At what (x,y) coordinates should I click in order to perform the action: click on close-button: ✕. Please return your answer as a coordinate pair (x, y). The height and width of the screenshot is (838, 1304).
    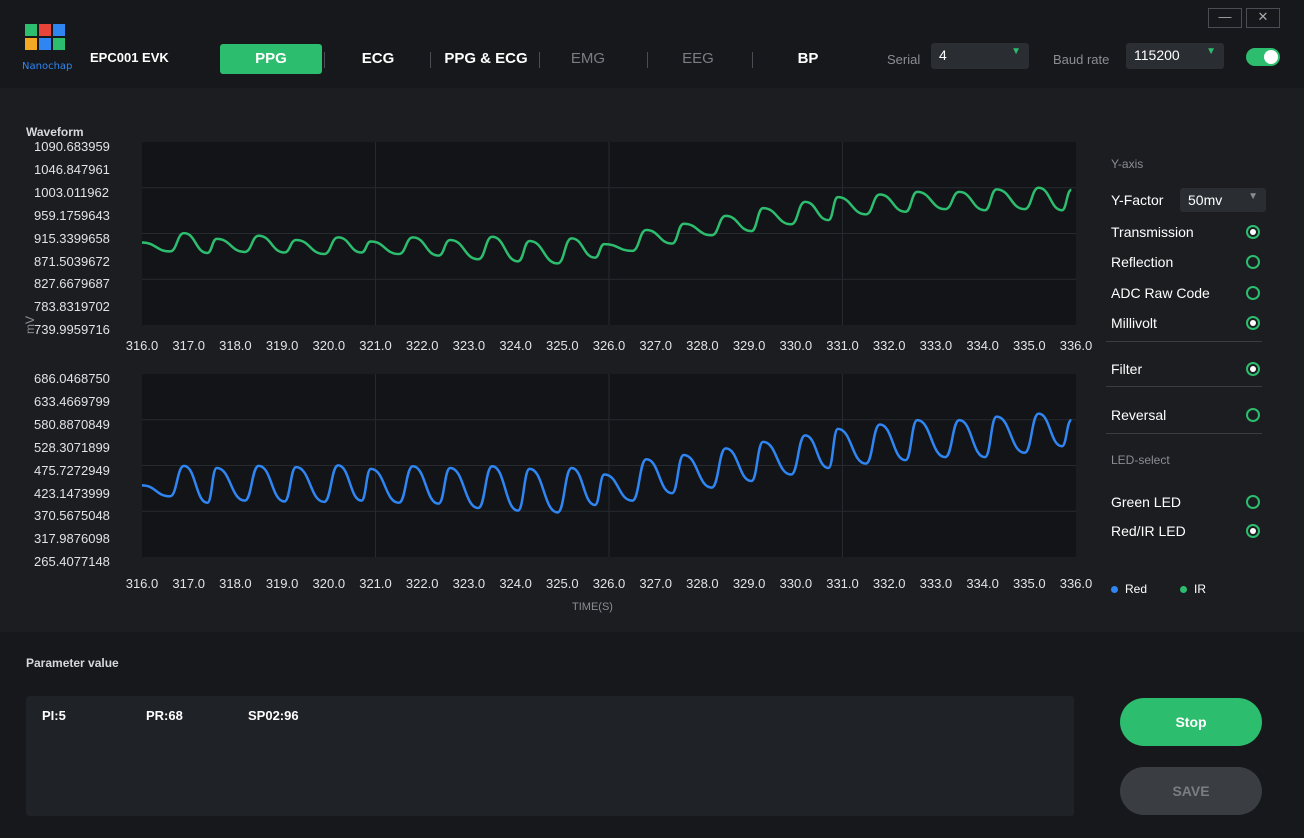
    Looking at the image, I should click on (1263, 18).